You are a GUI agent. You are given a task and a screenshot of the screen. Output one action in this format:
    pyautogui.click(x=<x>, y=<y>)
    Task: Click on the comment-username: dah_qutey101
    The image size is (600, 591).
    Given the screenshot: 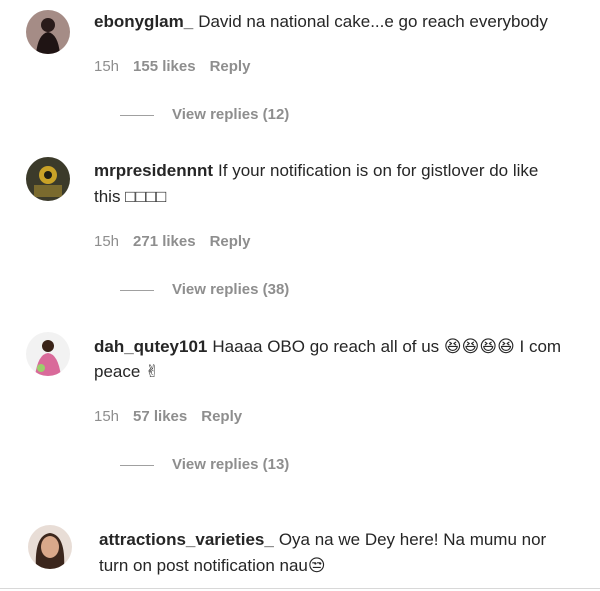 What is the action you would take?
    pyautogui.click(x=150, y=346)
    